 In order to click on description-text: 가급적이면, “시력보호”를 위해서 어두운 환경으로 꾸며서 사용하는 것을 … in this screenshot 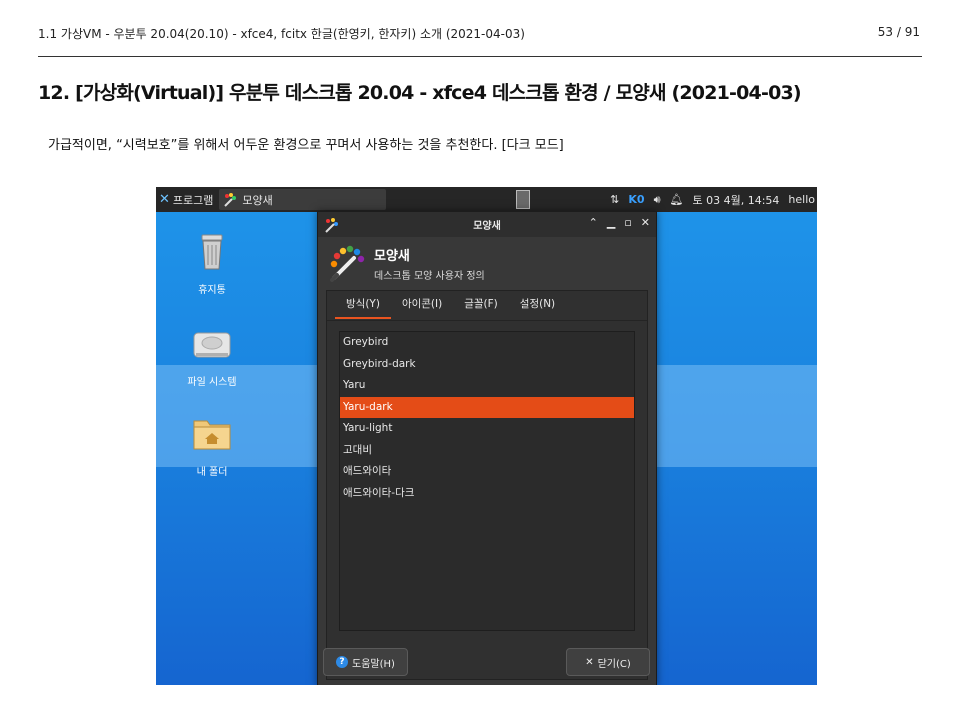, I will do `click(306, 145)`.